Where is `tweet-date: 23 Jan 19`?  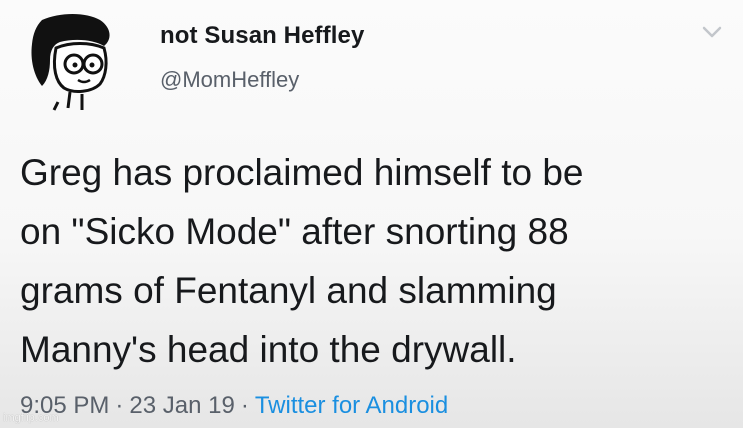
tweet-date: 23 Jan 19 is located at coordinates (181, 405).